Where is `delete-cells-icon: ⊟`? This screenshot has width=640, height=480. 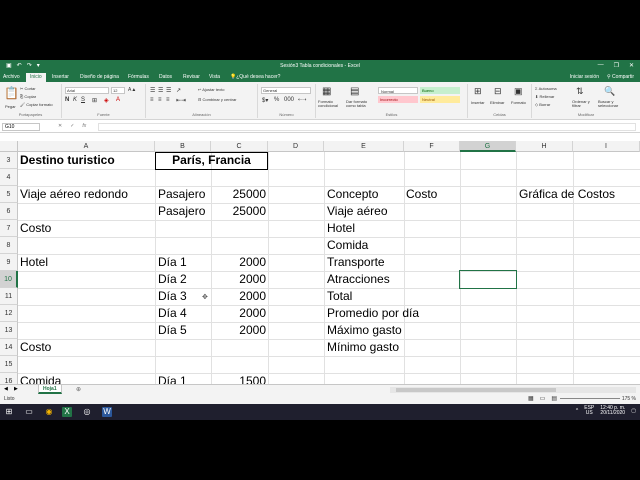 delete-cells-icon: ⊟ is located at coordinates (498, 91).